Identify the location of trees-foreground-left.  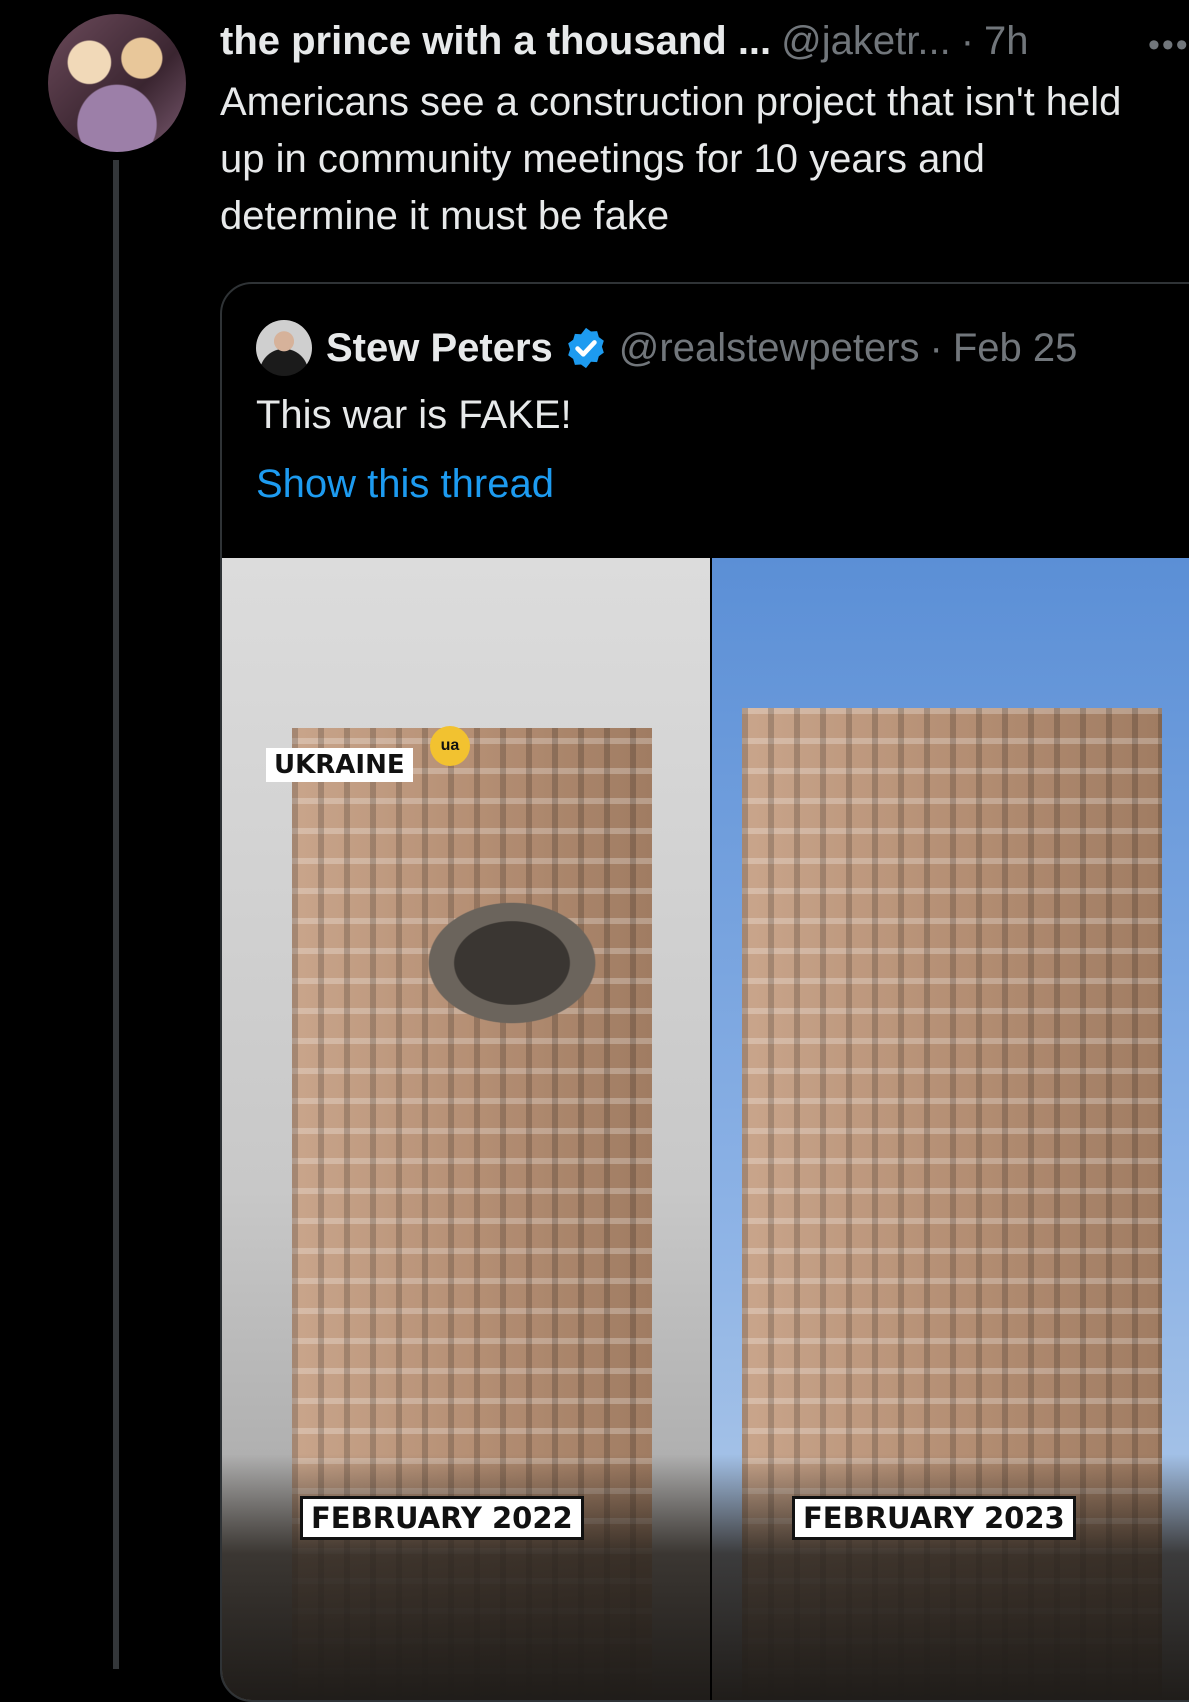
(466, 1577).